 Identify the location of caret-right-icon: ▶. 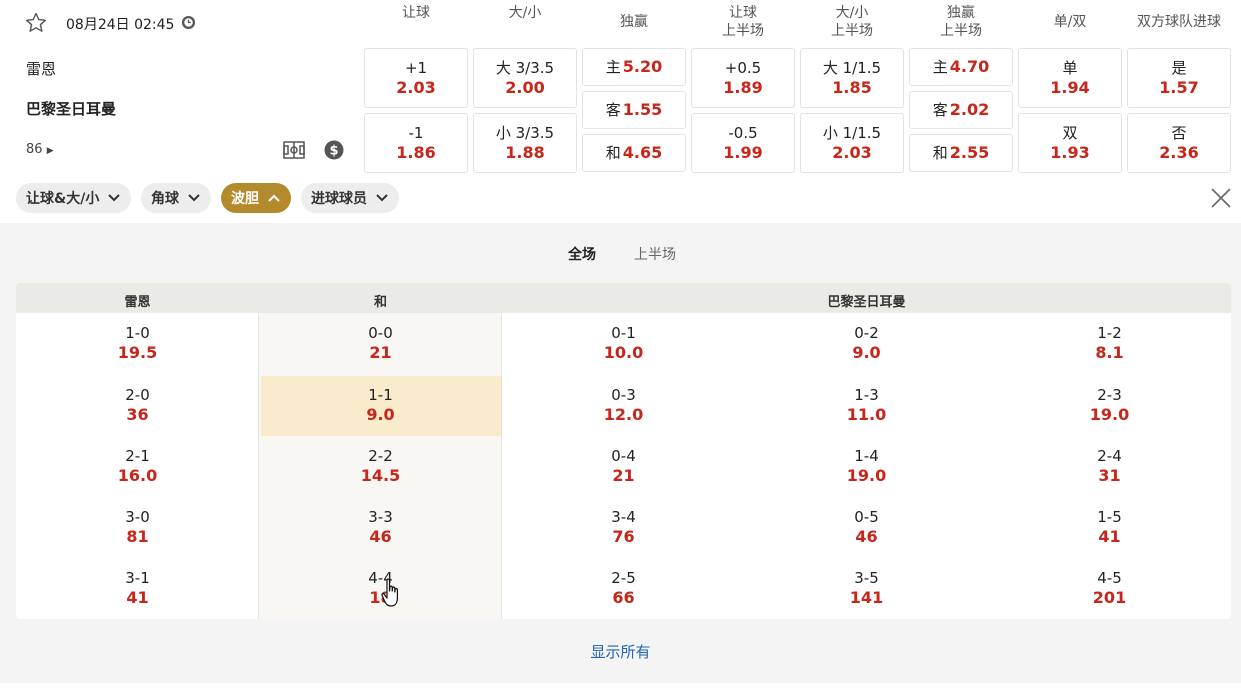
(50, 151).